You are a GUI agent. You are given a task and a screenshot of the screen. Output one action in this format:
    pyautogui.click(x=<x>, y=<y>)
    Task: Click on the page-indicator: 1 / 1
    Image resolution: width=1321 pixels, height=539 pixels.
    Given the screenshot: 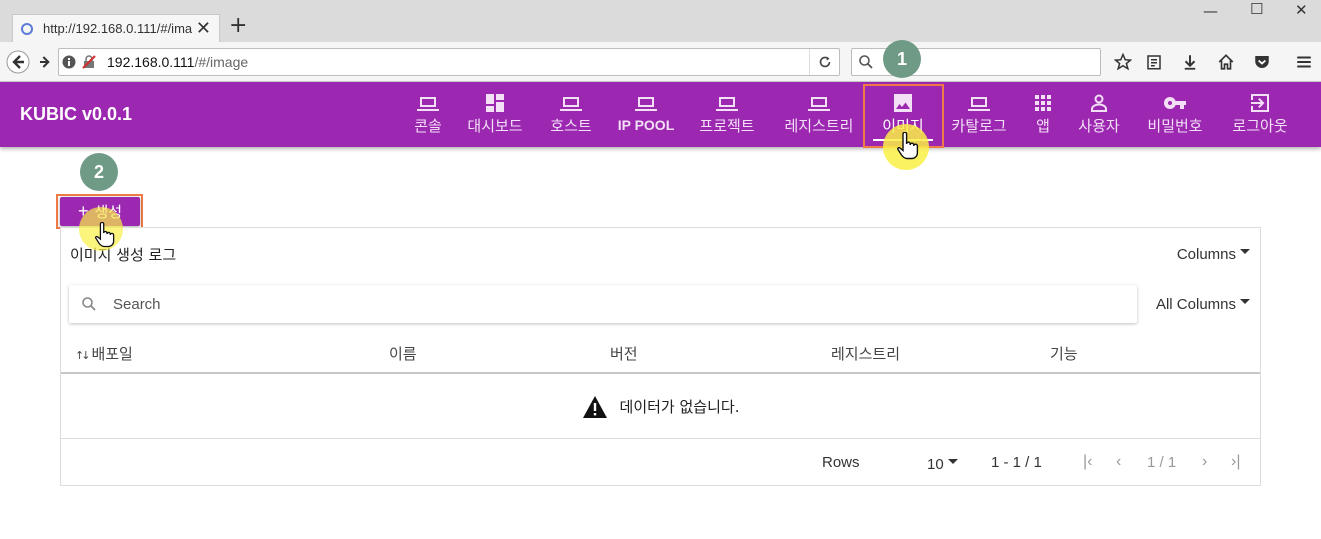 What is the action you would take?
    pyautogui.click(x=1162, y=462)
    